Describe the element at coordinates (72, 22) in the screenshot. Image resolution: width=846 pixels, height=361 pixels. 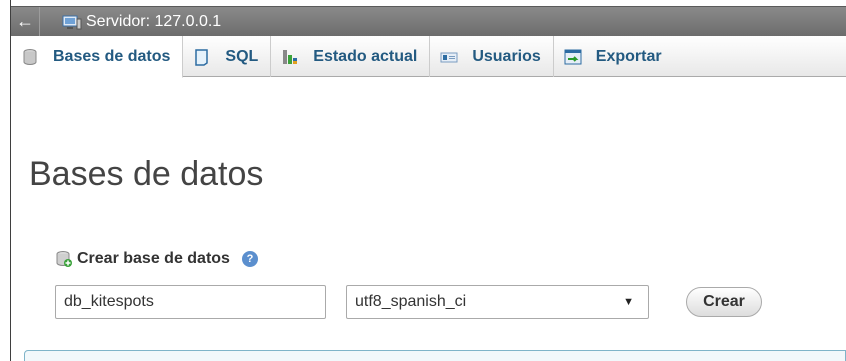
I see `server-icon` at that location.